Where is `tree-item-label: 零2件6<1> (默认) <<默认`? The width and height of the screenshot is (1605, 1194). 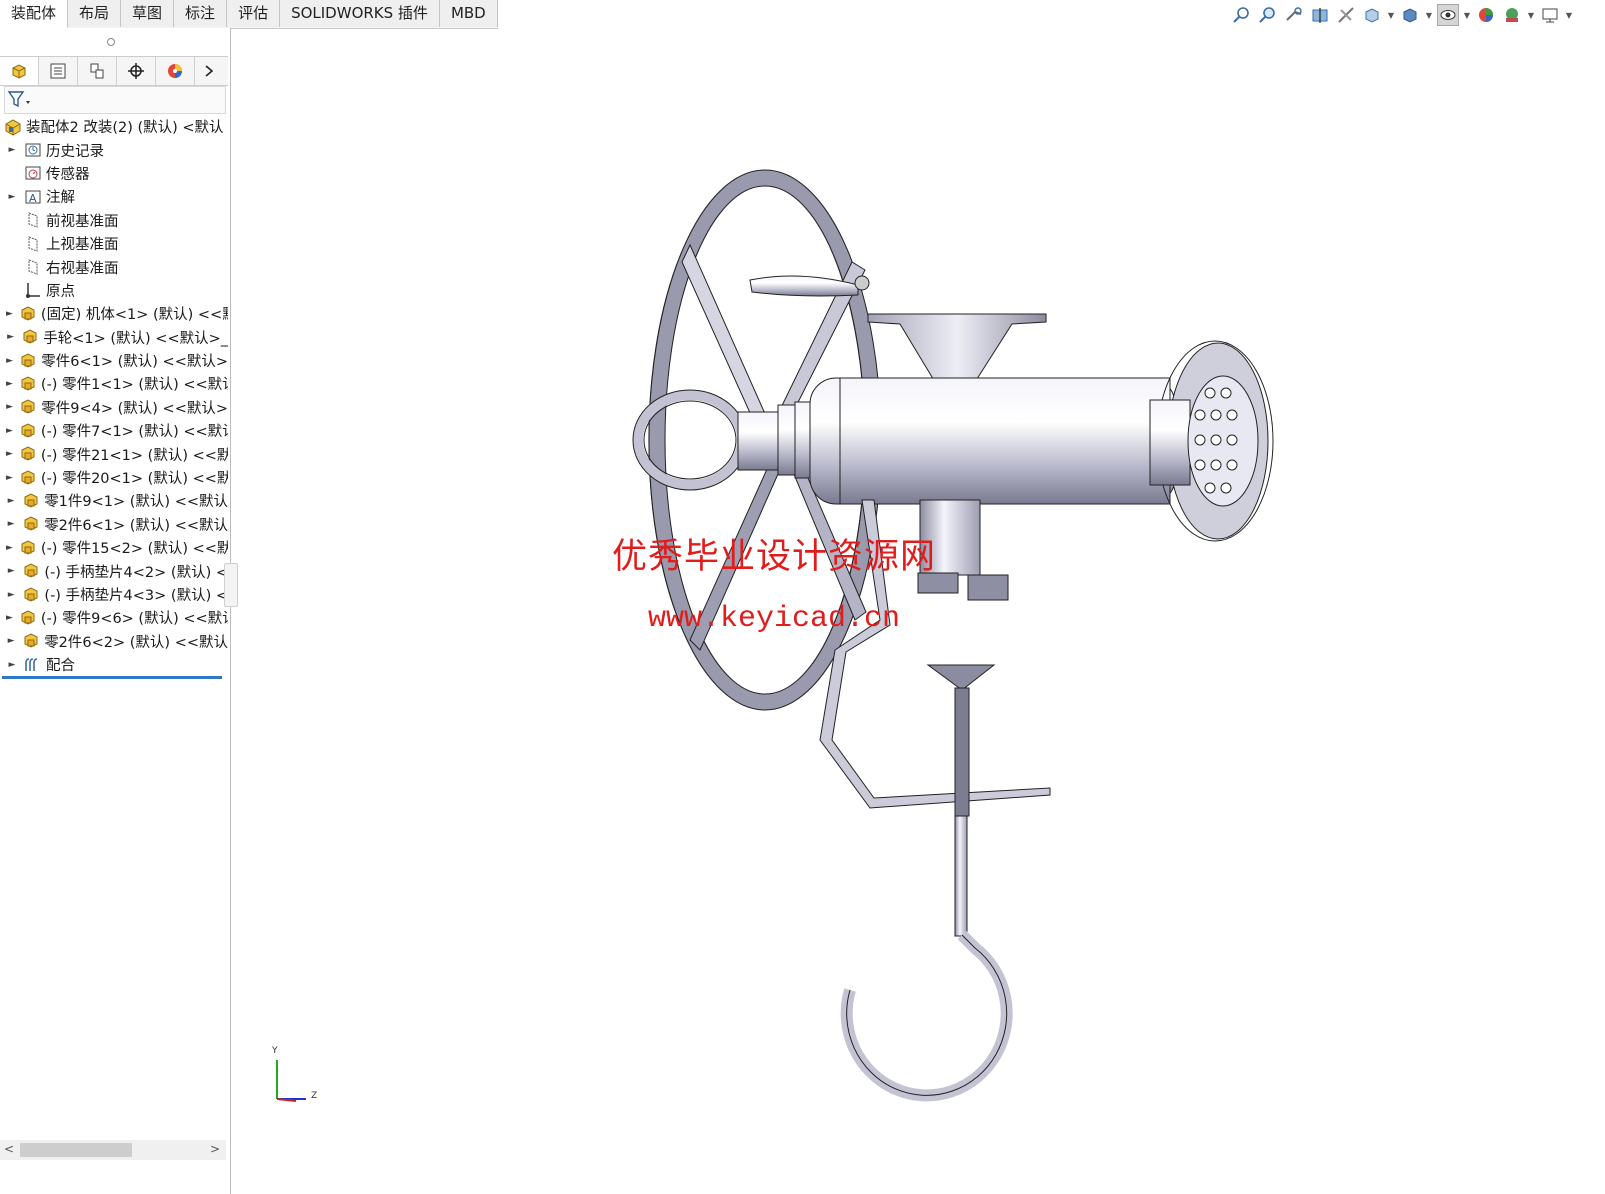 tree-item-label: 零2件6<1> (默认) <<默认 is located at coordinates (136, 525).